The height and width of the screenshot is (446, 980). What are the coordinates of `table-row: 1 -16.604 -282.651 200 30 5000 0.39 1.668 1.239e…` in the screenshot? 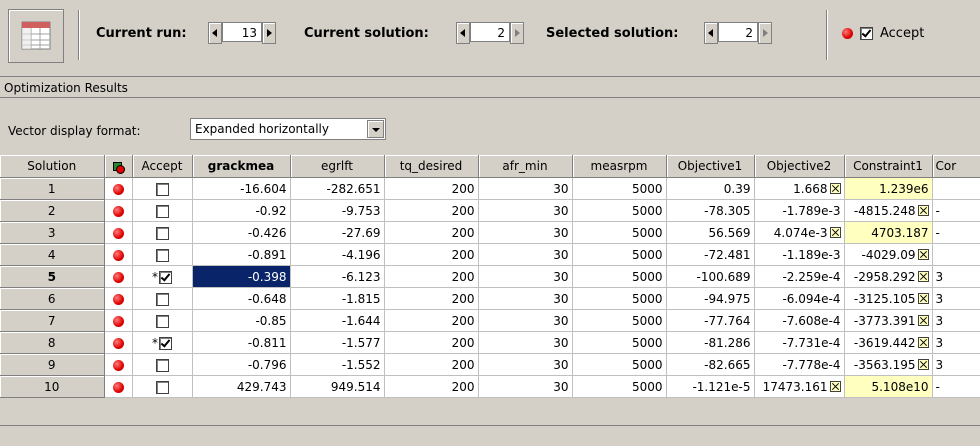 It's located at (490, 188).